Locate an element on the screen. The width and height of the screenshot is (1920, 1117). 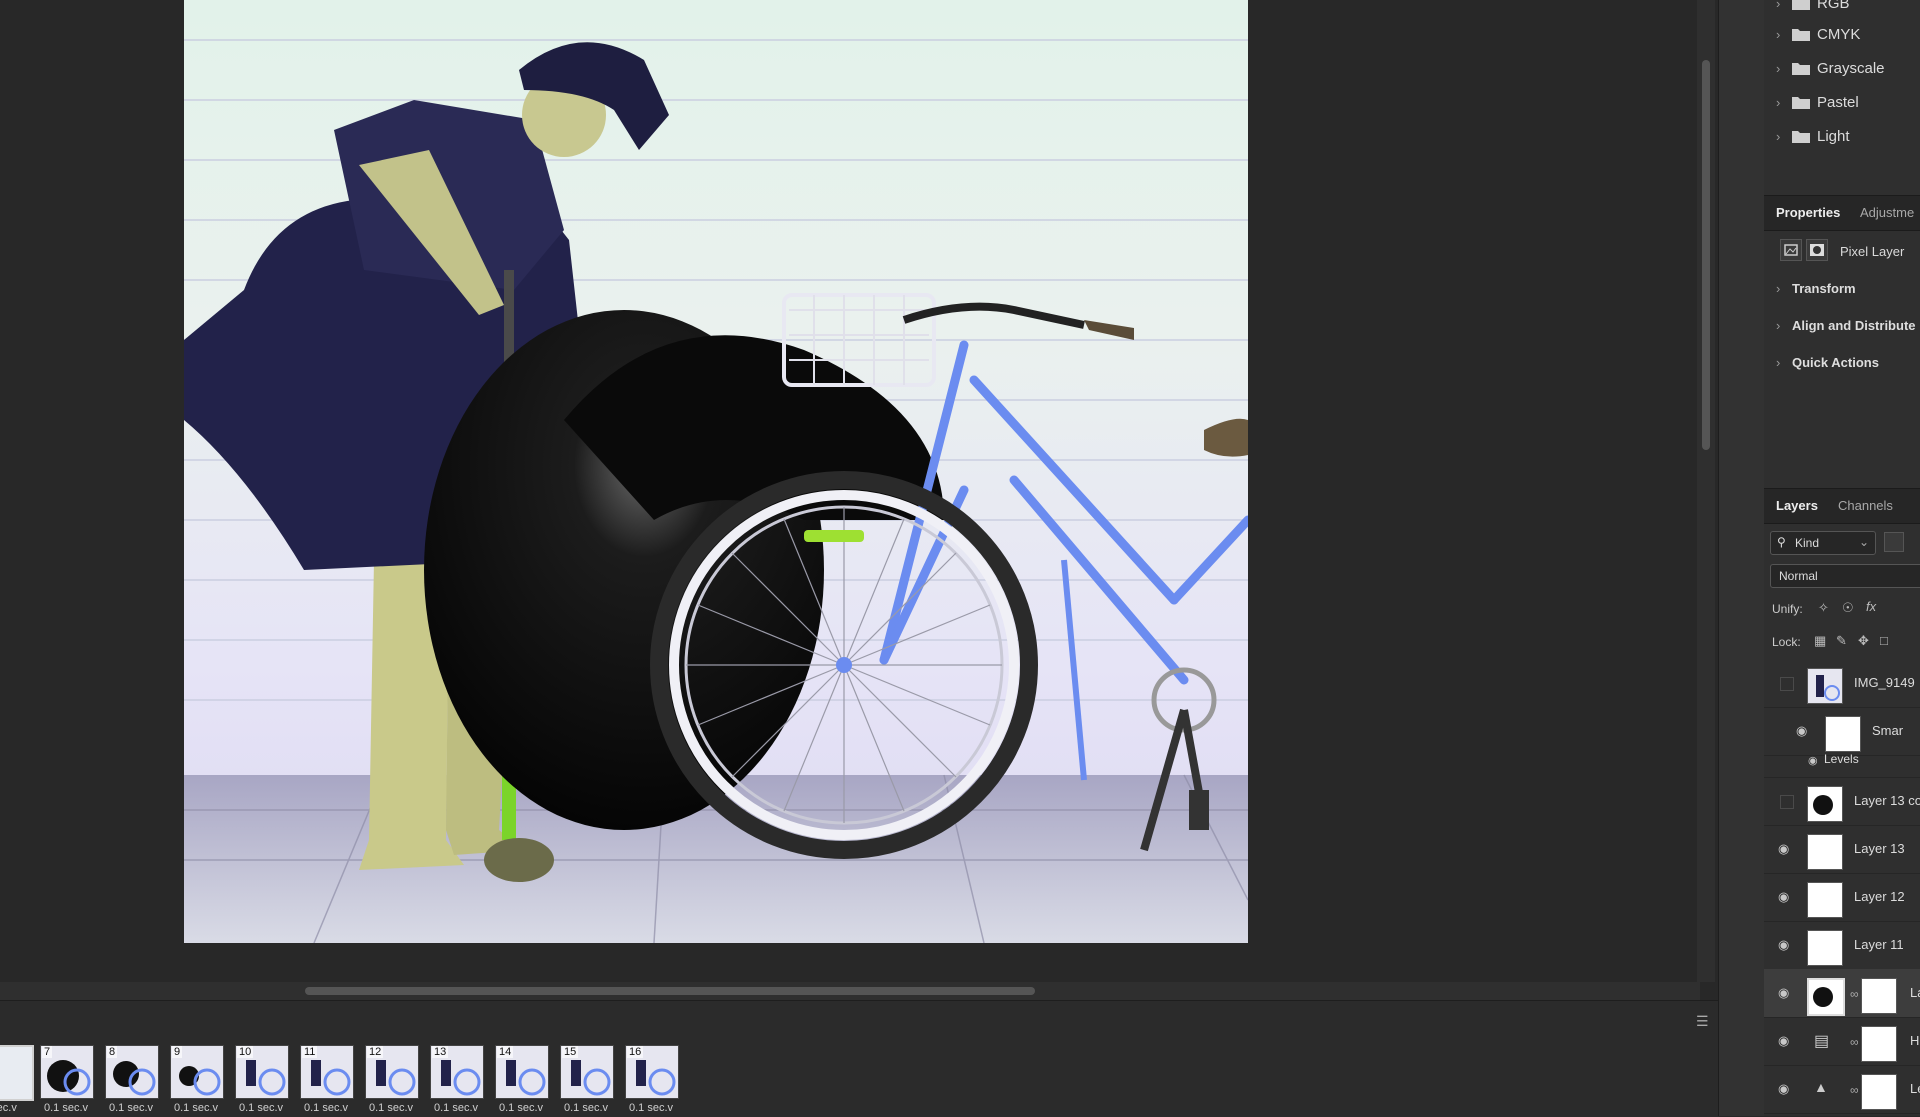
adjustment-icon: ▤ is located at coordinates (1822, 1041).